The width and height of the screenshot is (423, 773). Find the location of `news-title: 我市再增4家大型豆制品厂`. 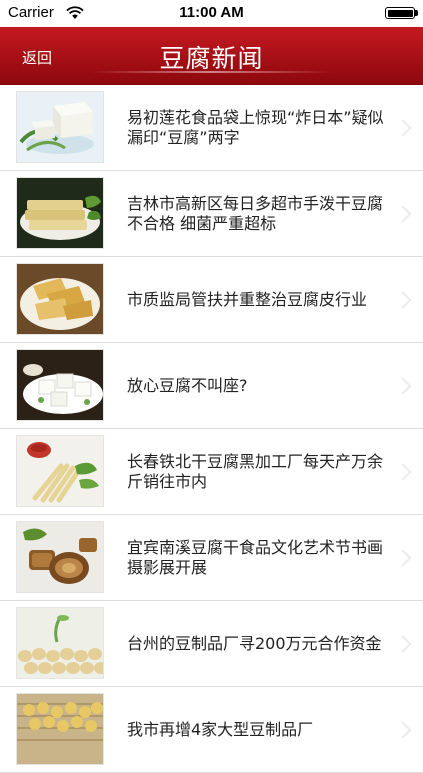

news-title: 我市再增4家大型豆制品厂 is located at coordinates (220, 729).